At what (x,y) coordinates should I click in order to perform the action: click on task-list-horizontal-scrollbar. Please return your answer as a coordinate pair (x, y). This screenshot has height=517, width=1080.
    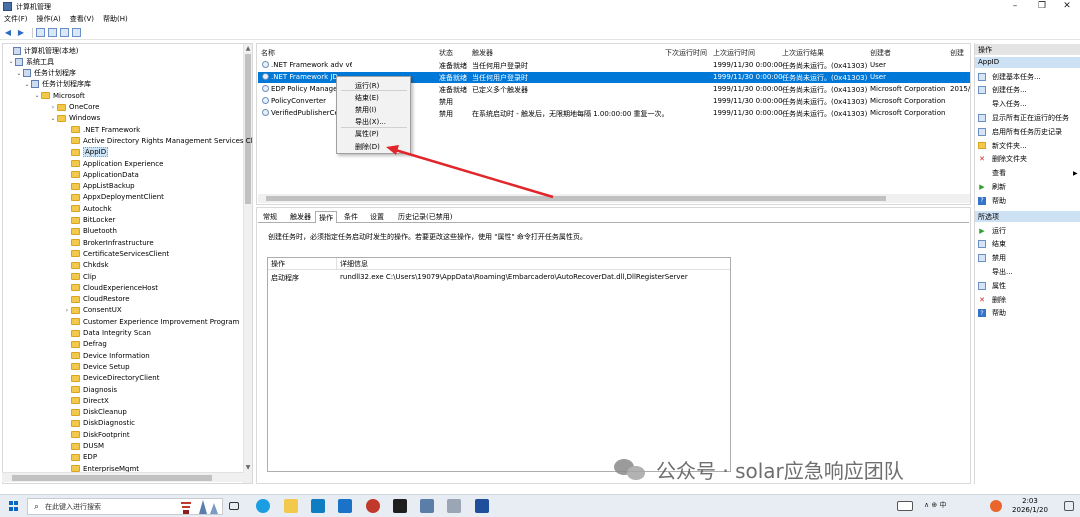
    Looking at the image, I should click on (614, 198).